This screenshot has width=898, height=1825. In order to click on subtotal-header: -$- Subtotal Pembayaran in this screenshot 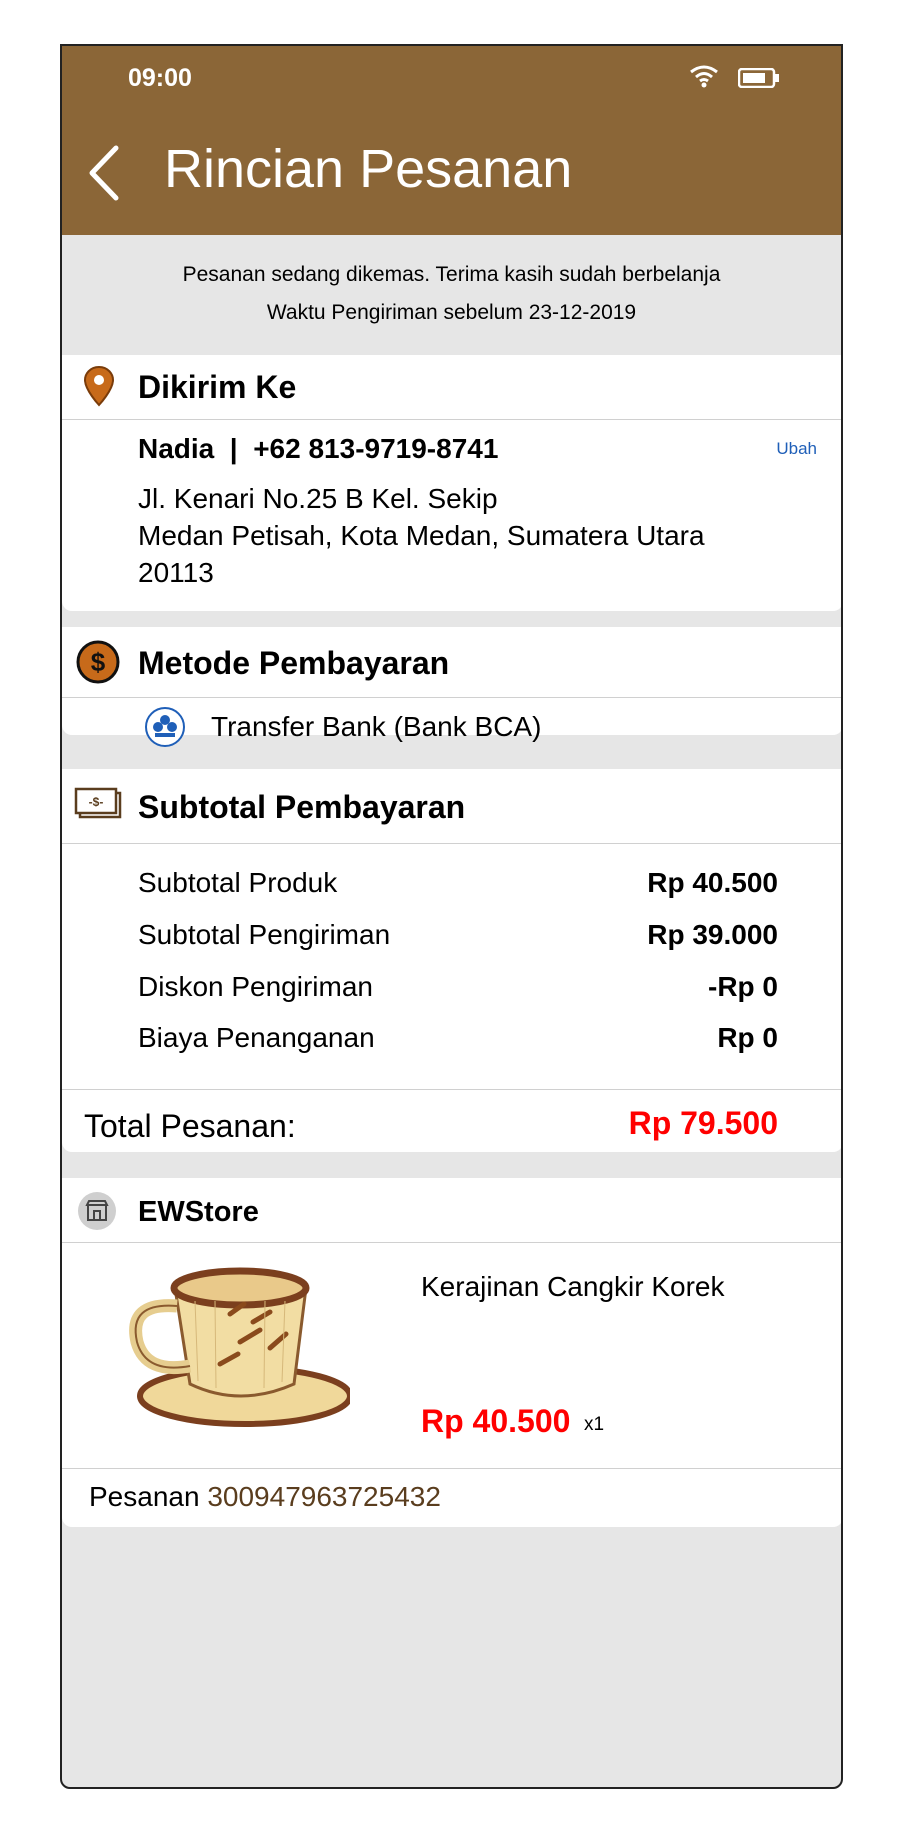, I will do `click(451, 806)`.